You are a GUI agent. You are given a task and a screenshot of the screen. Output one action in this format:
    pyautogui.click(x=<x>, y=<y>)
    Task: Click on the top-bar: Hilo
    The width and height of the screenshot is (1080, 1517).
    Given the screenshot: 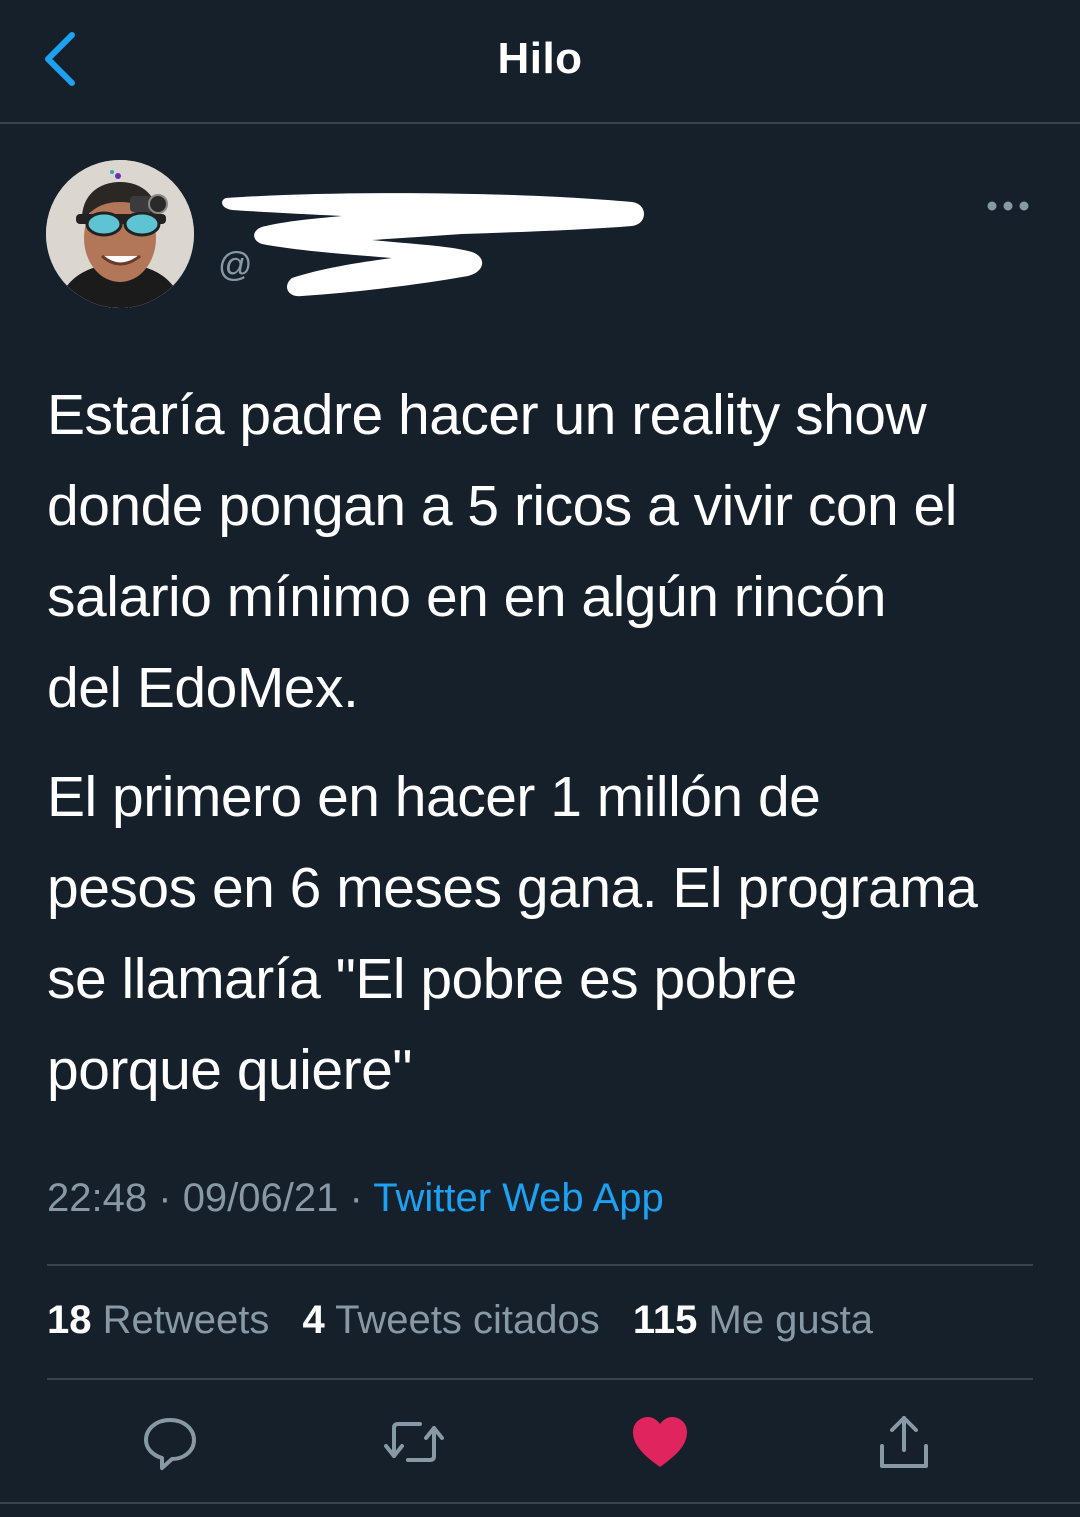 What is the action you would take?
    pyautogui.click(x=540, y=62)
    